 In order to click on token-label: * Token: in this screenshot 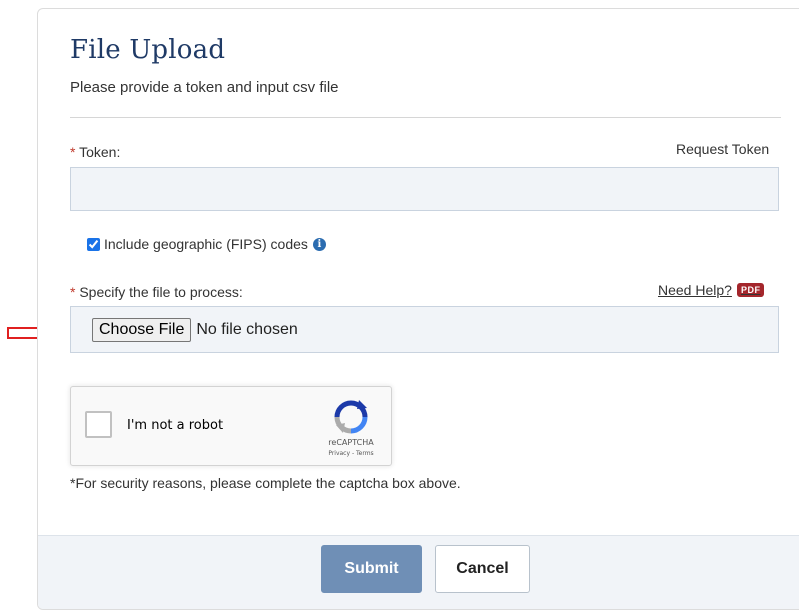, I will do `click(95, 152)`.